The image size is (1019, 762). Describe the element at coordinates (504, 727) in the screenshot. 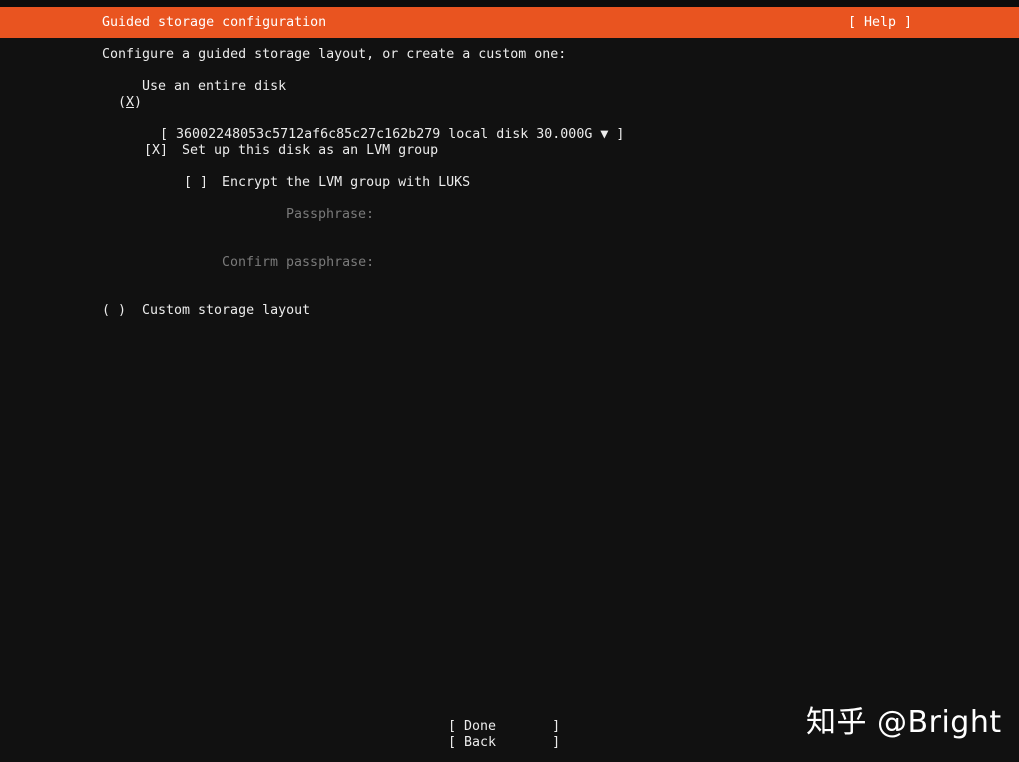

I see `done-button: [ Done ]` at that location.